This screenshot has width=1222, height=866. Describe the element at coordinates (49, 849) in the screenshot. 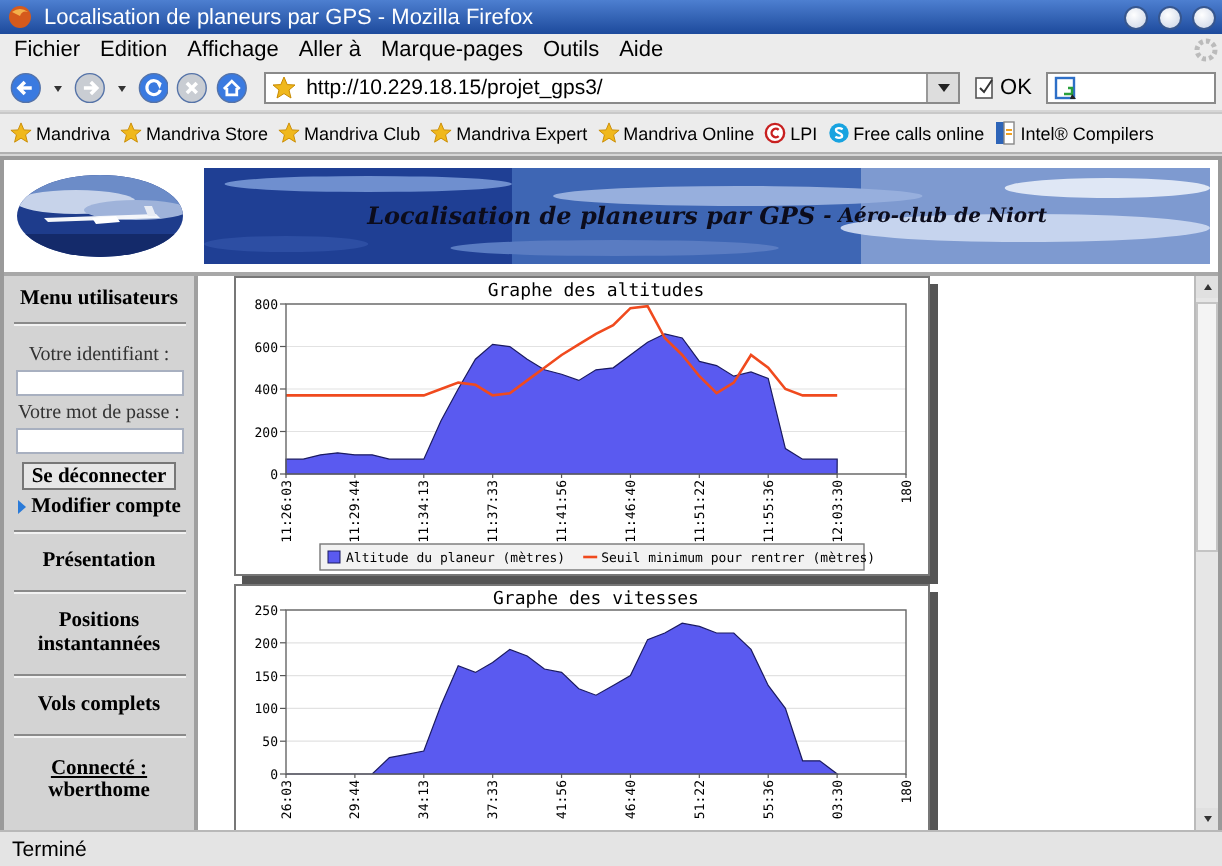

I see `status-text: Terminé` at that location.